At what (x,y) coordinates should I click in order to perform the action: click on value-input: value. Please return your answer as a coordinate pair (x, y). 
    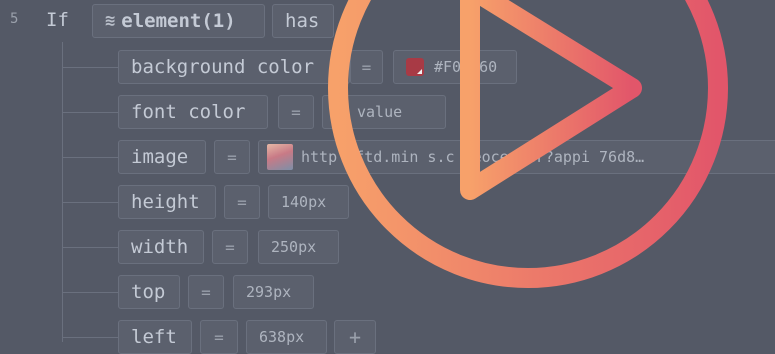
    Looking at the image, I should click on (384, 112).